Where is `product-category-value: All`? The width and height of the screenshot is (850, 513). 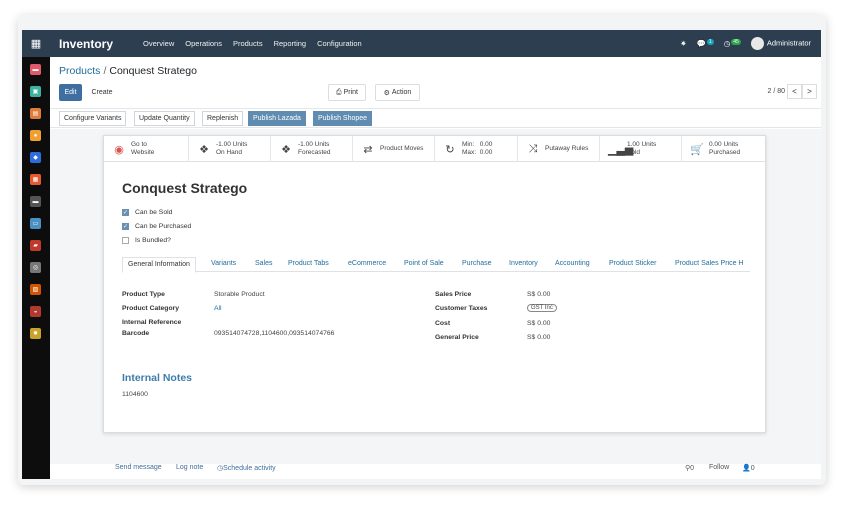 product-category-value: All is located at coordinates (218, 308).